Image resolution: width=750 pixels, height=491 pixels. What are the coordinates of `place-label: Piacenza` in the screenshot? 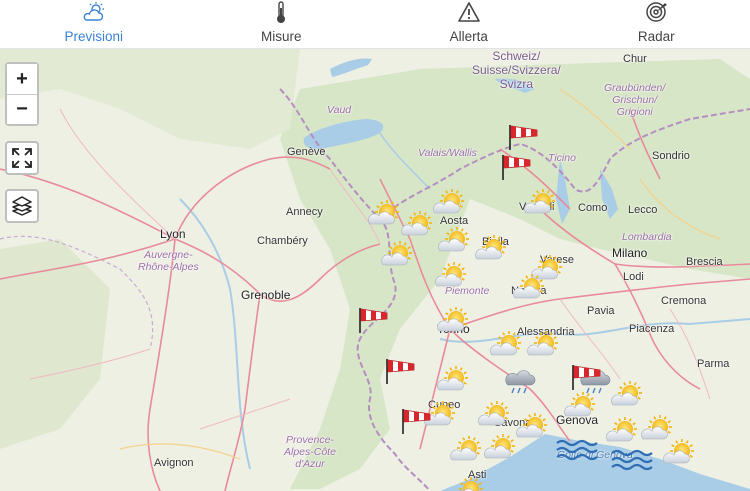 It's located at (652, 329).